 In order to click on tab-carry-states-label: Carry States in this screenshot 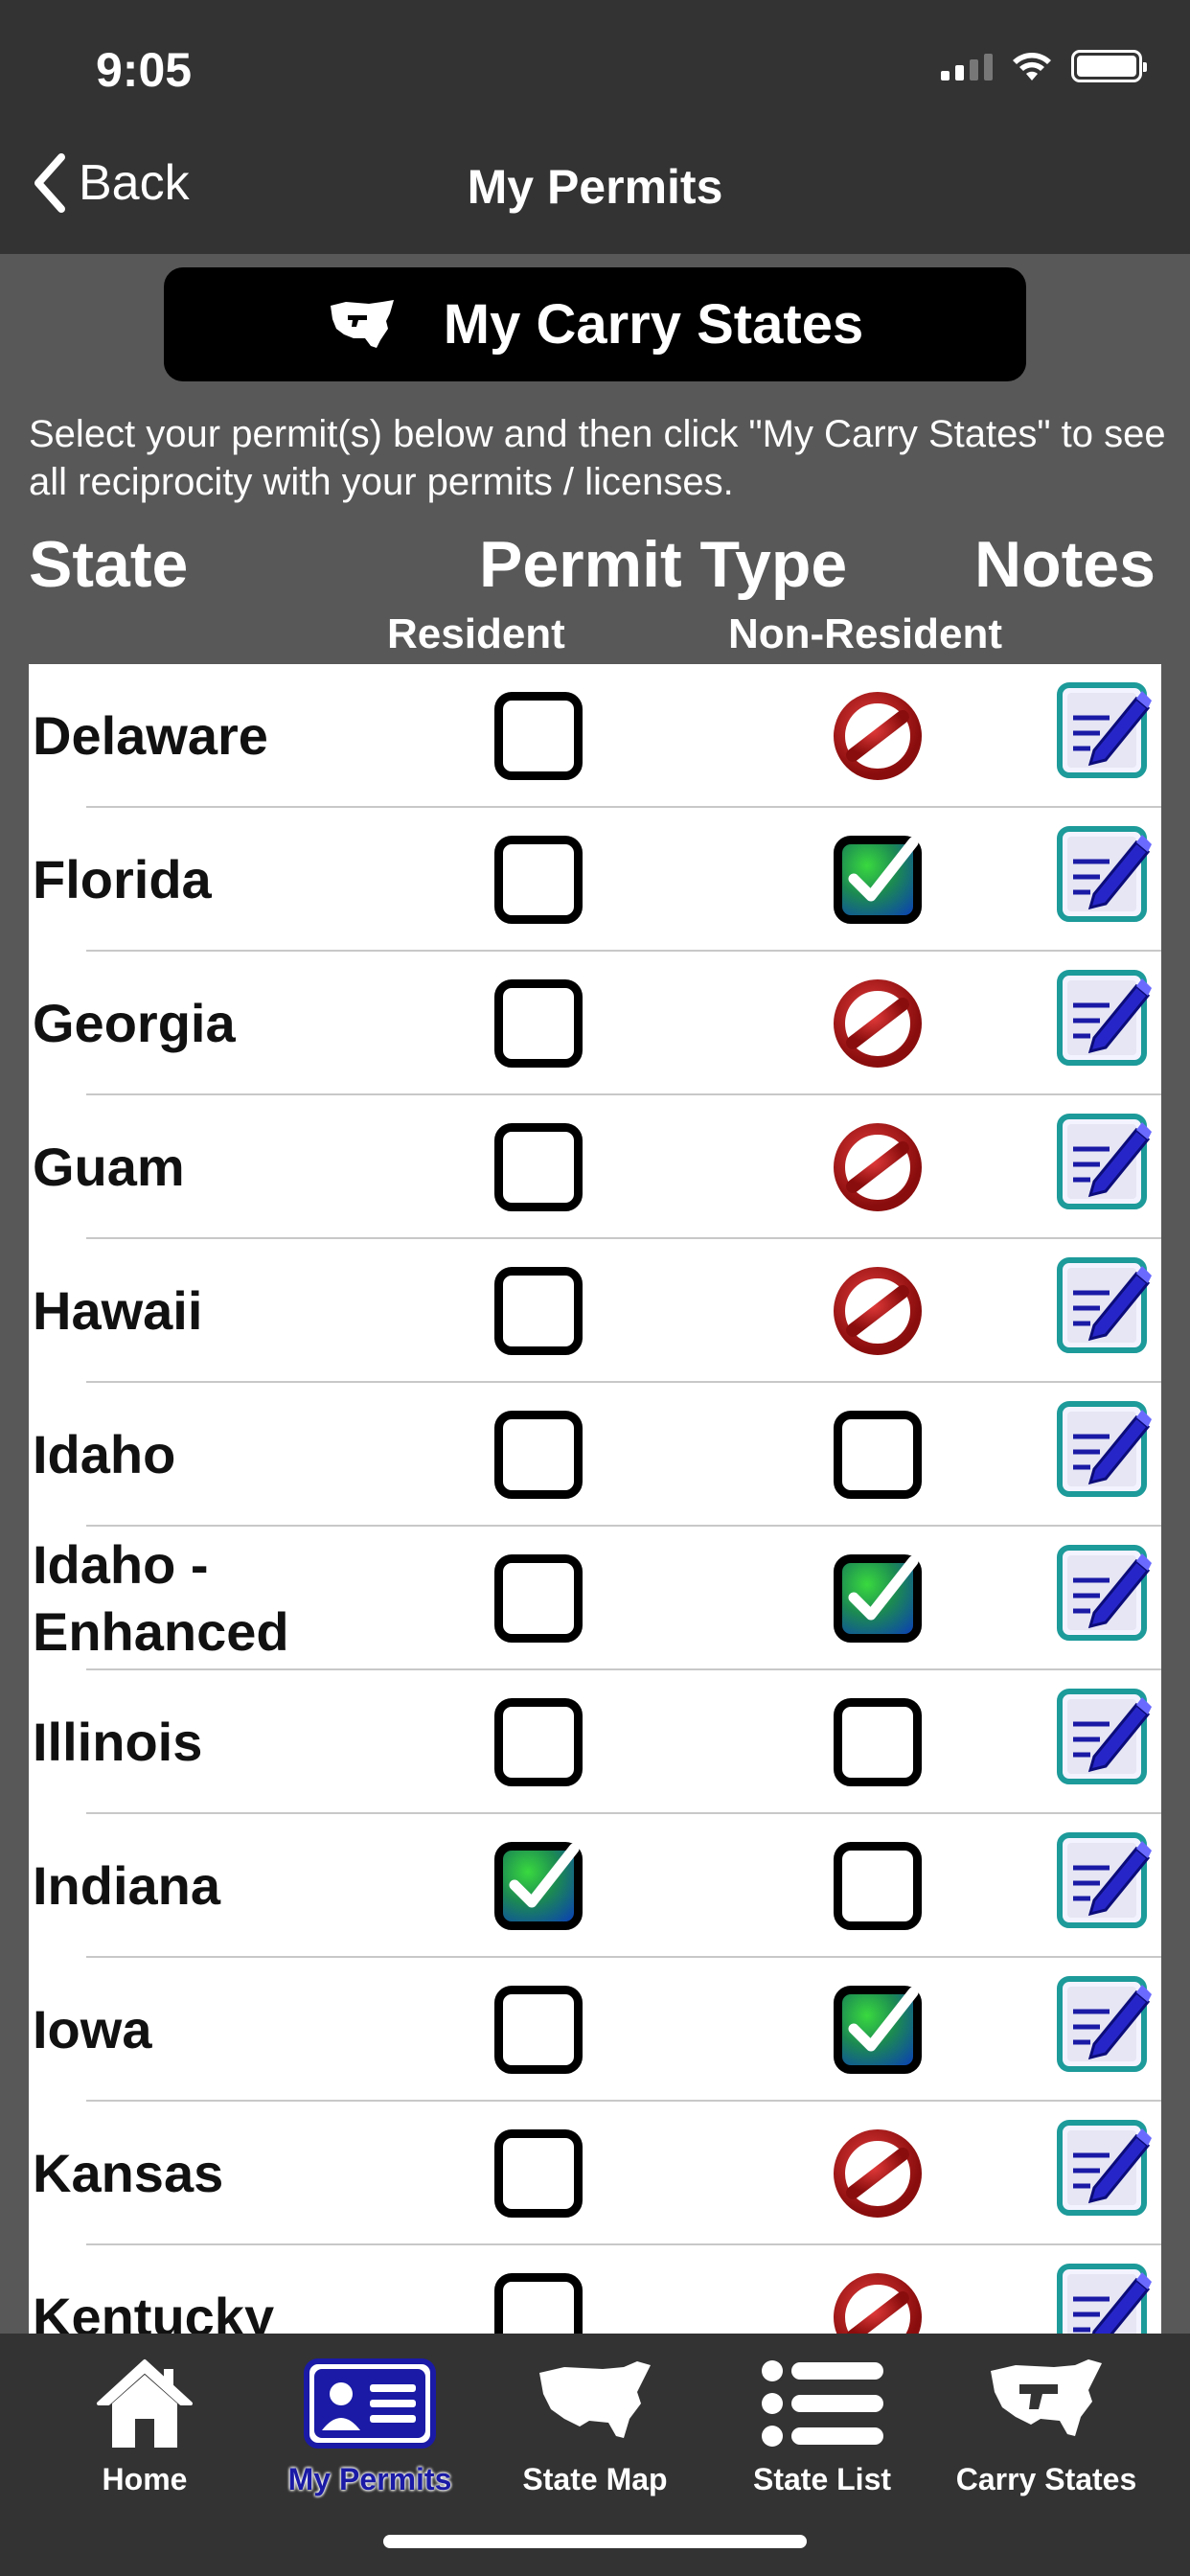, I will do `click(1046, 2479)`.